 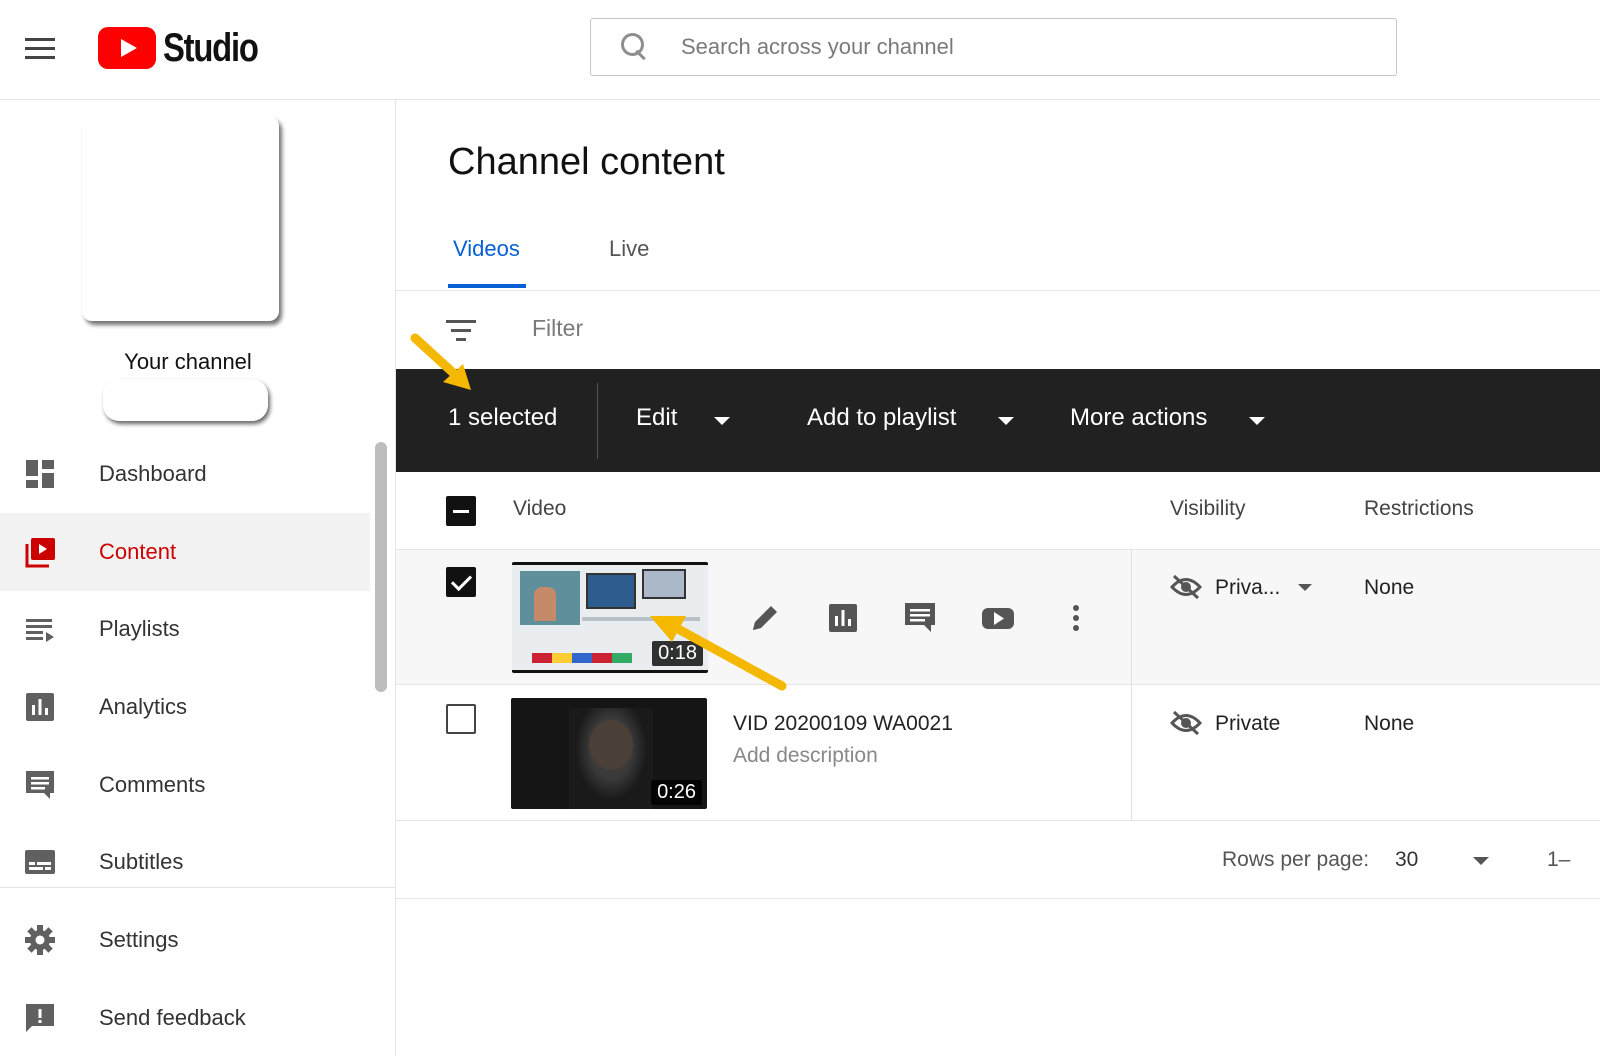 I want to click on rows-per-page-select: 30, so click(x=1406, y=860).